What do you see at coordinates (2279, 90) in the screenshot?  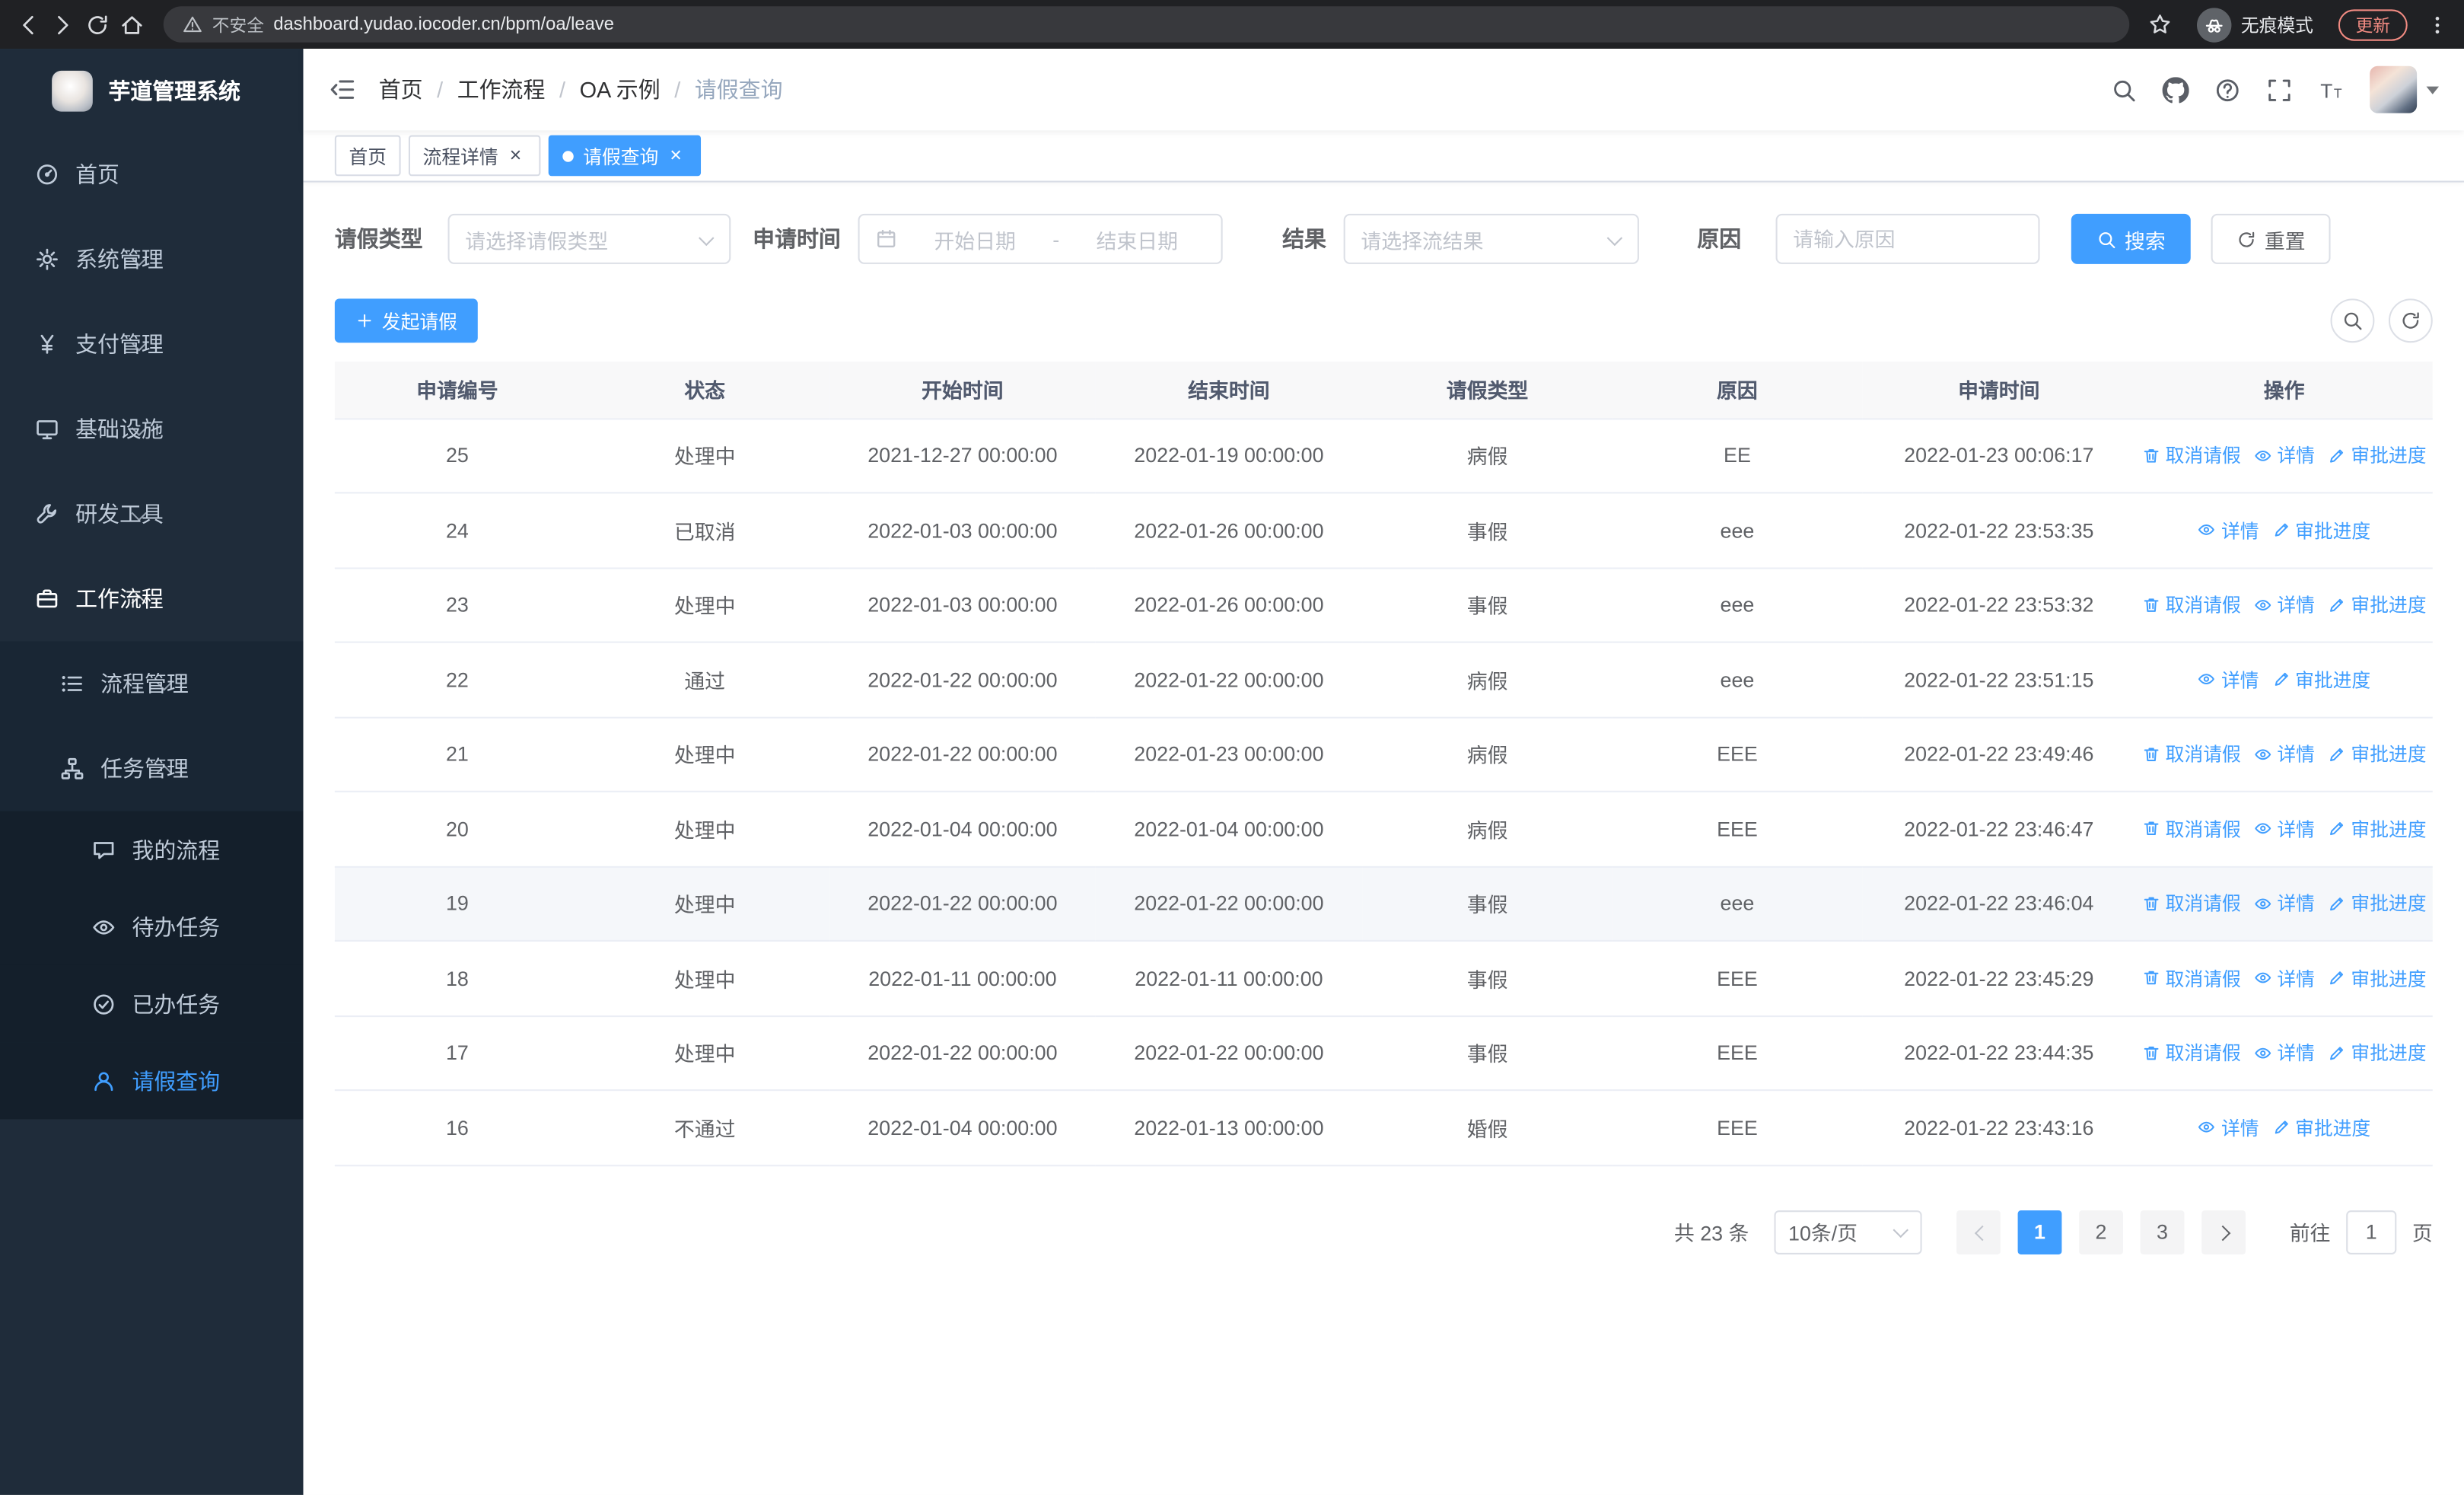 I see `fullscreen-icon` at bounding box center [2279, 90].